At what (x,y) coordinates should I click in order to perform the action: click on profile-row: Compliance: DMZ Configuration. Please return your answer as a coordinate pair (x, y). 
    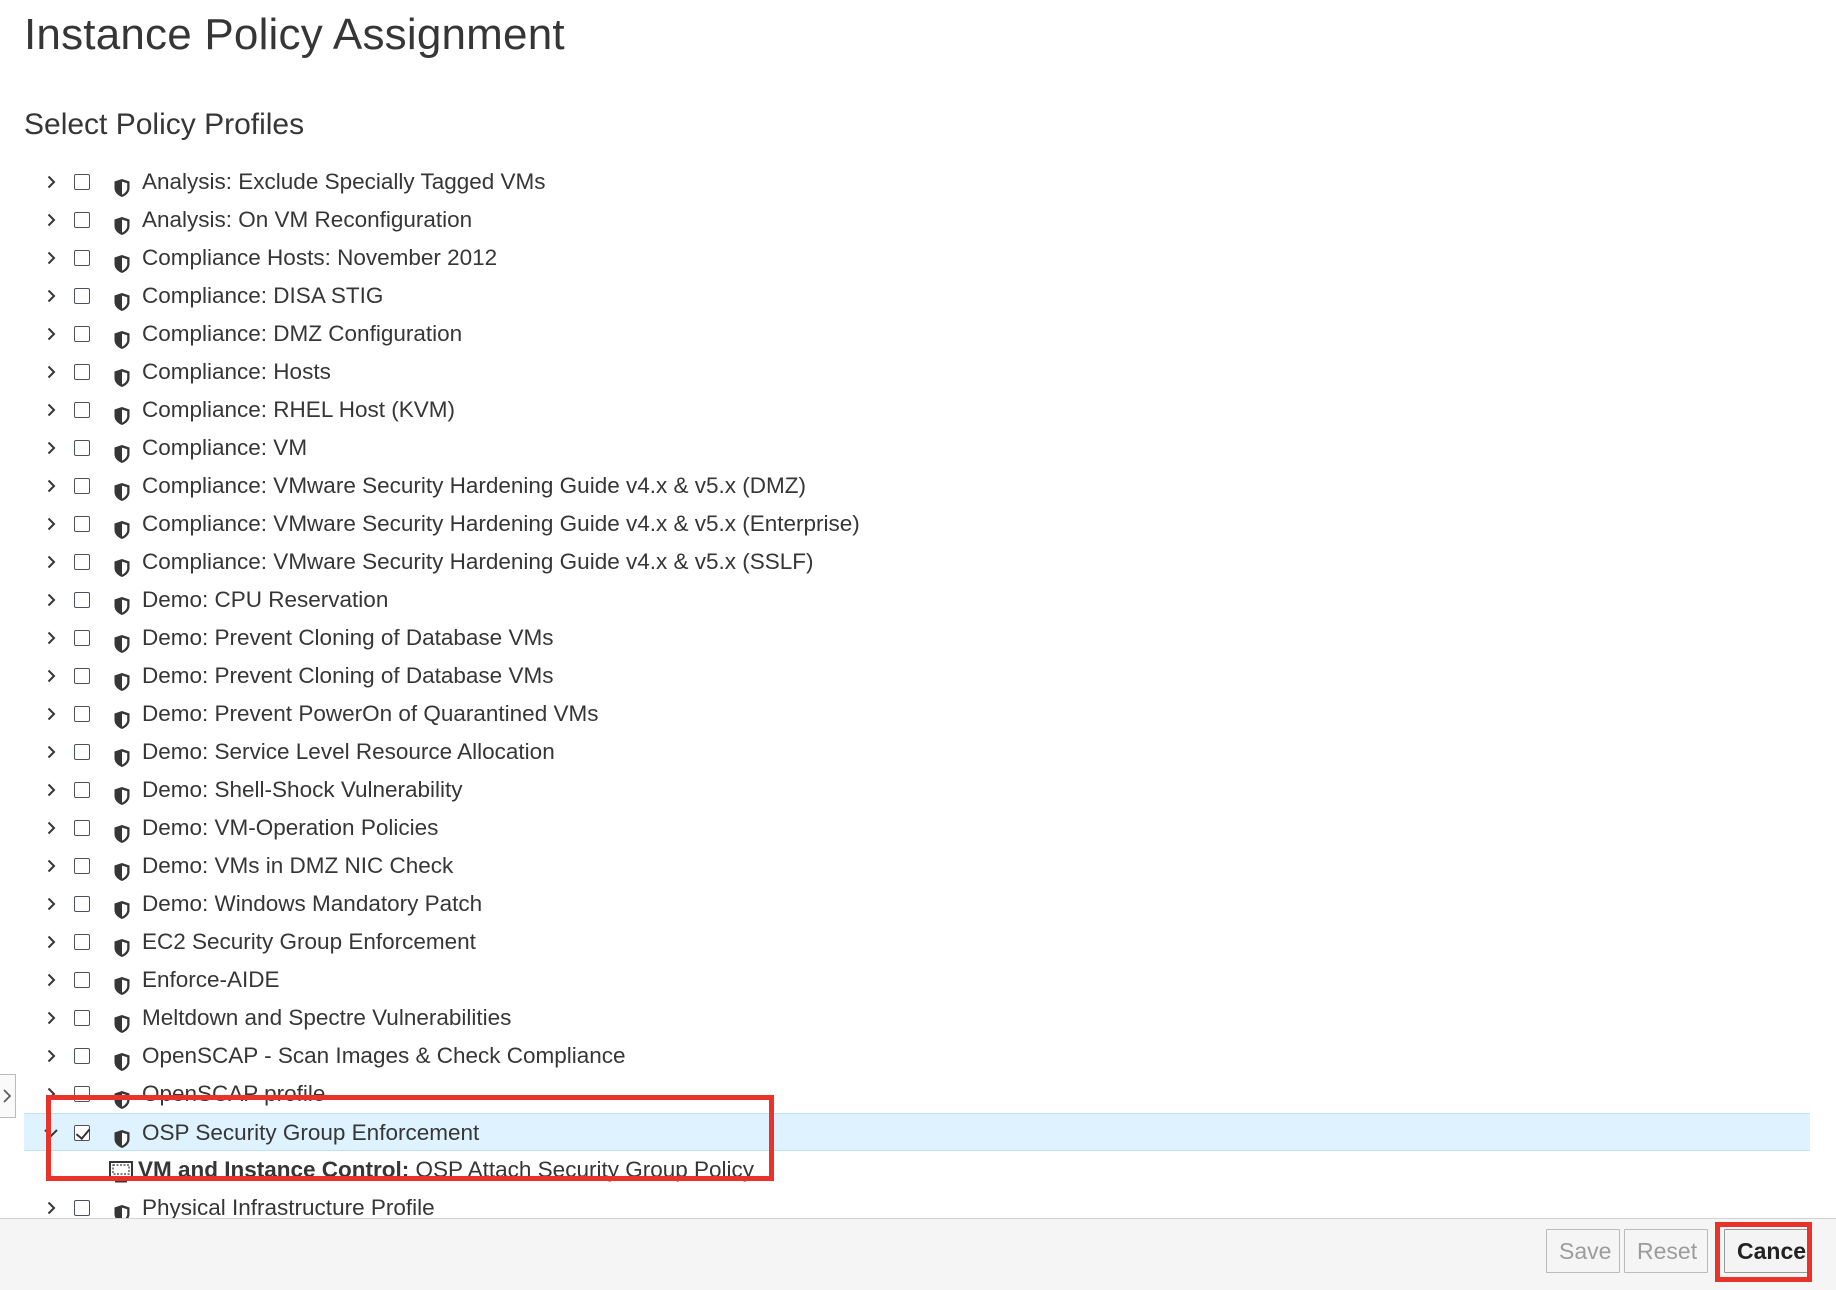
    Looking at the image, I should click on (917, 334).